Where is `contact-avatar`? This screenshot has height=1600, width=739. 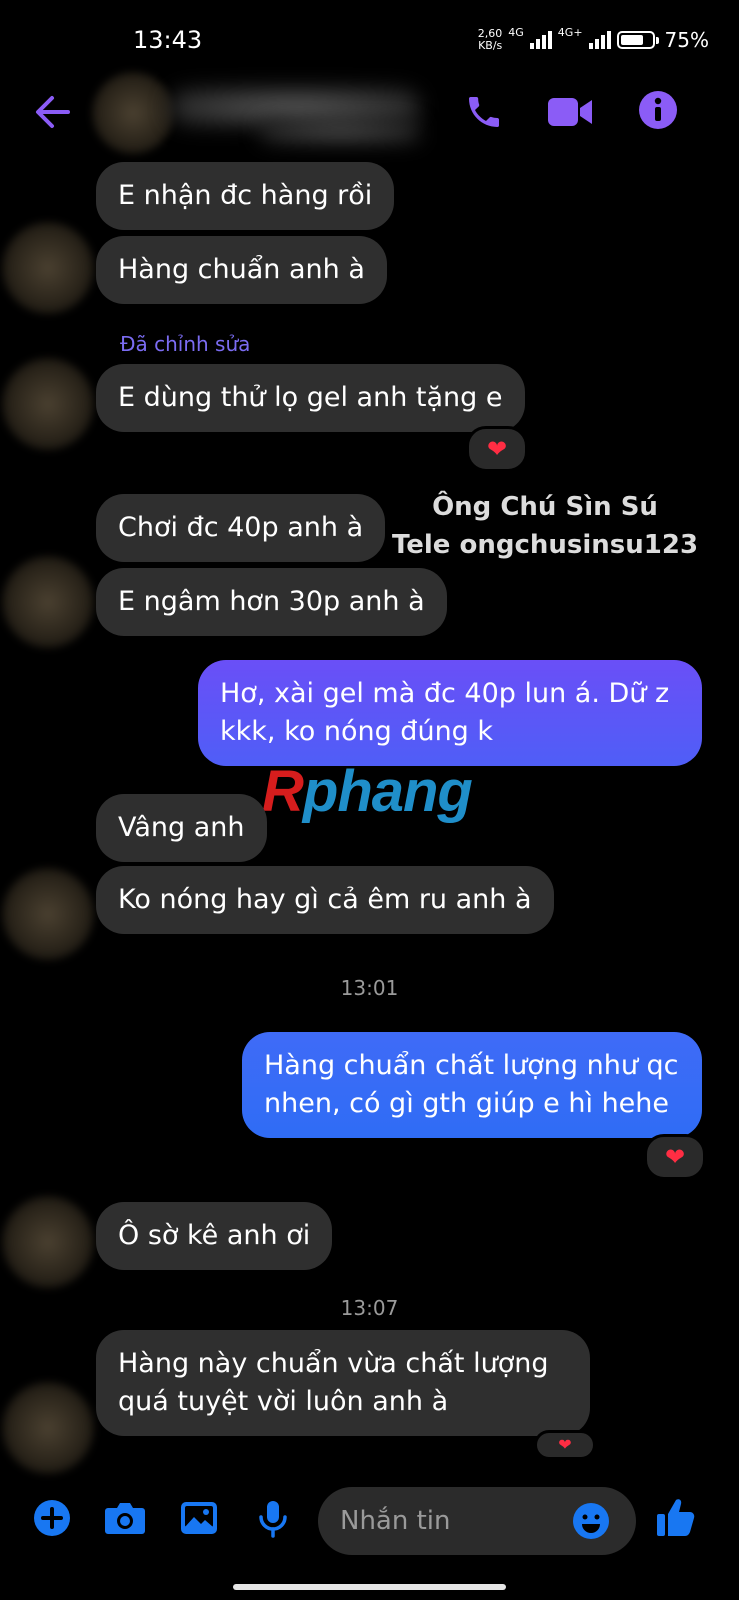 contact-avatar is located at coordinates (133, 113).